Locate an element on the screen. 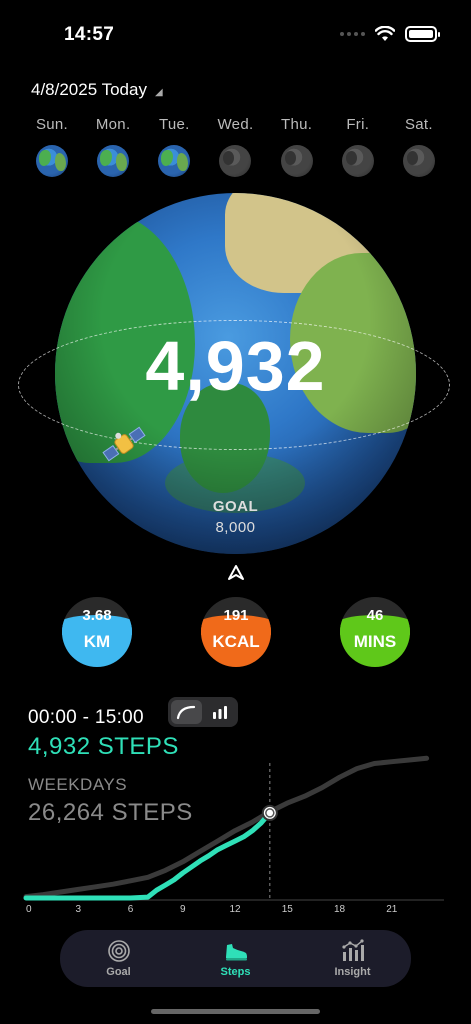 The height and width of the screenshot is (1024, 471). sneaker-icon is located at coordinates (236, 952).